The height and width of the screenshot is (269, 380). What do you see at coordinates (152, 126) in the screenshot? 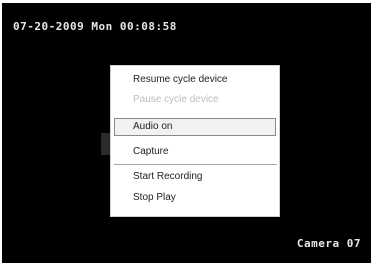
I see `menu-item-audio-on: Audio on` at bounding box center [152, 126].